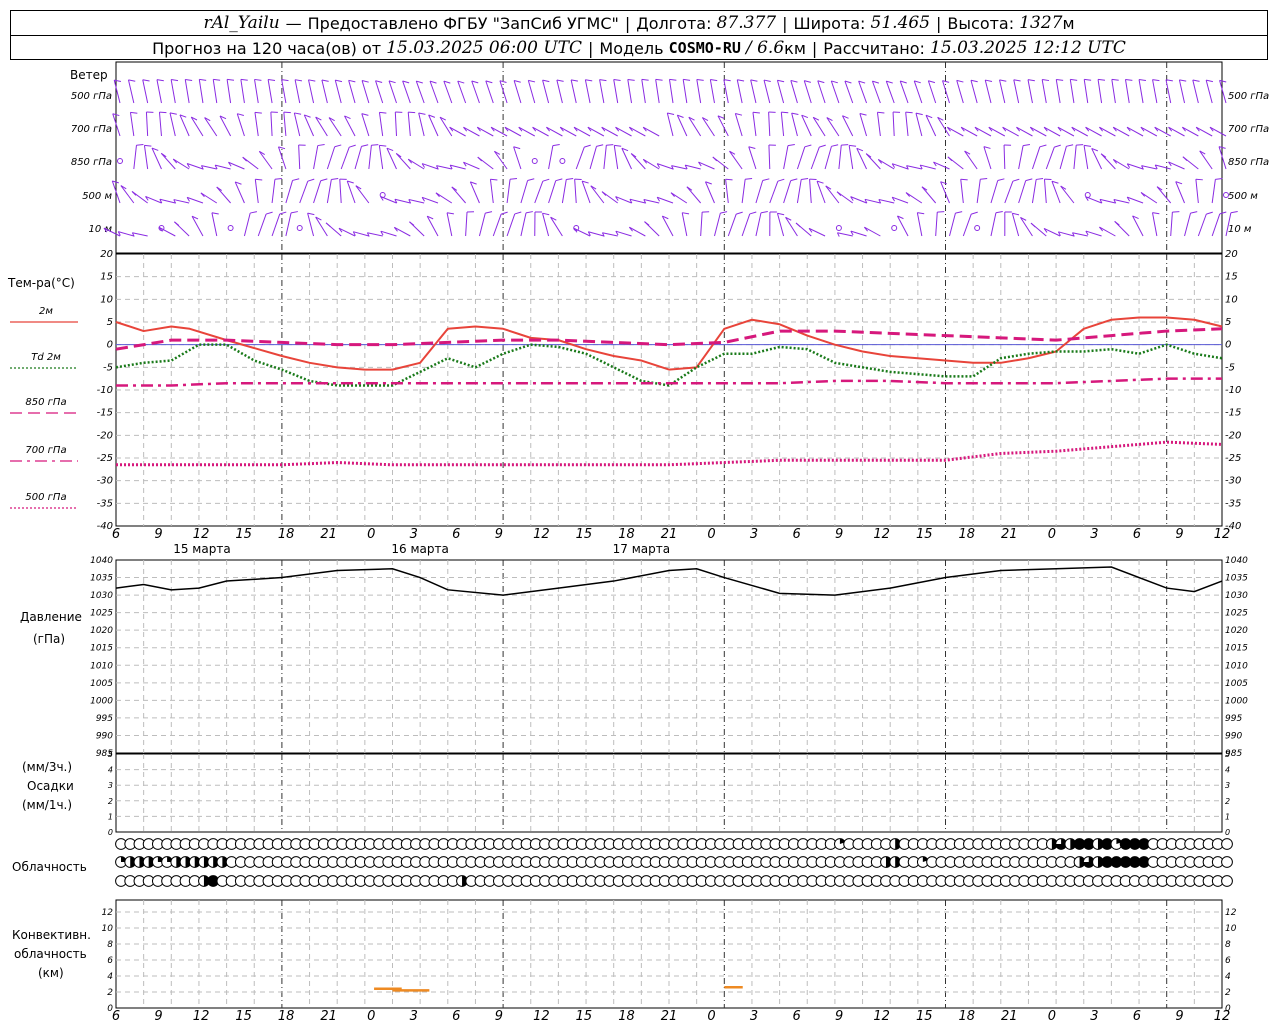 This screenshot has width=1280, height=1024. Describe the element at coordinates (110, 977) in the screenshot. I see `convective-ytick-left: 4` at that location.